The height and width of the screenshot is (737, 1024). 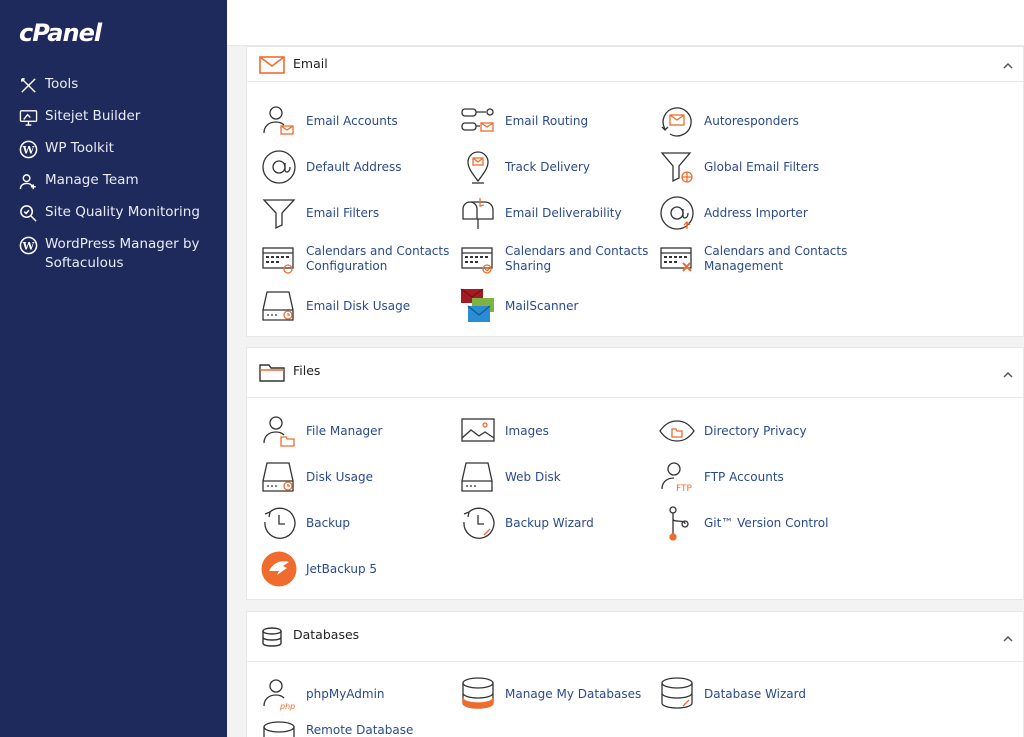 What do you see at coordinates (79, 148) in the screenshot?
I see `sidebar-item-label: WP Toolkit` at bounding box center [79, 148].